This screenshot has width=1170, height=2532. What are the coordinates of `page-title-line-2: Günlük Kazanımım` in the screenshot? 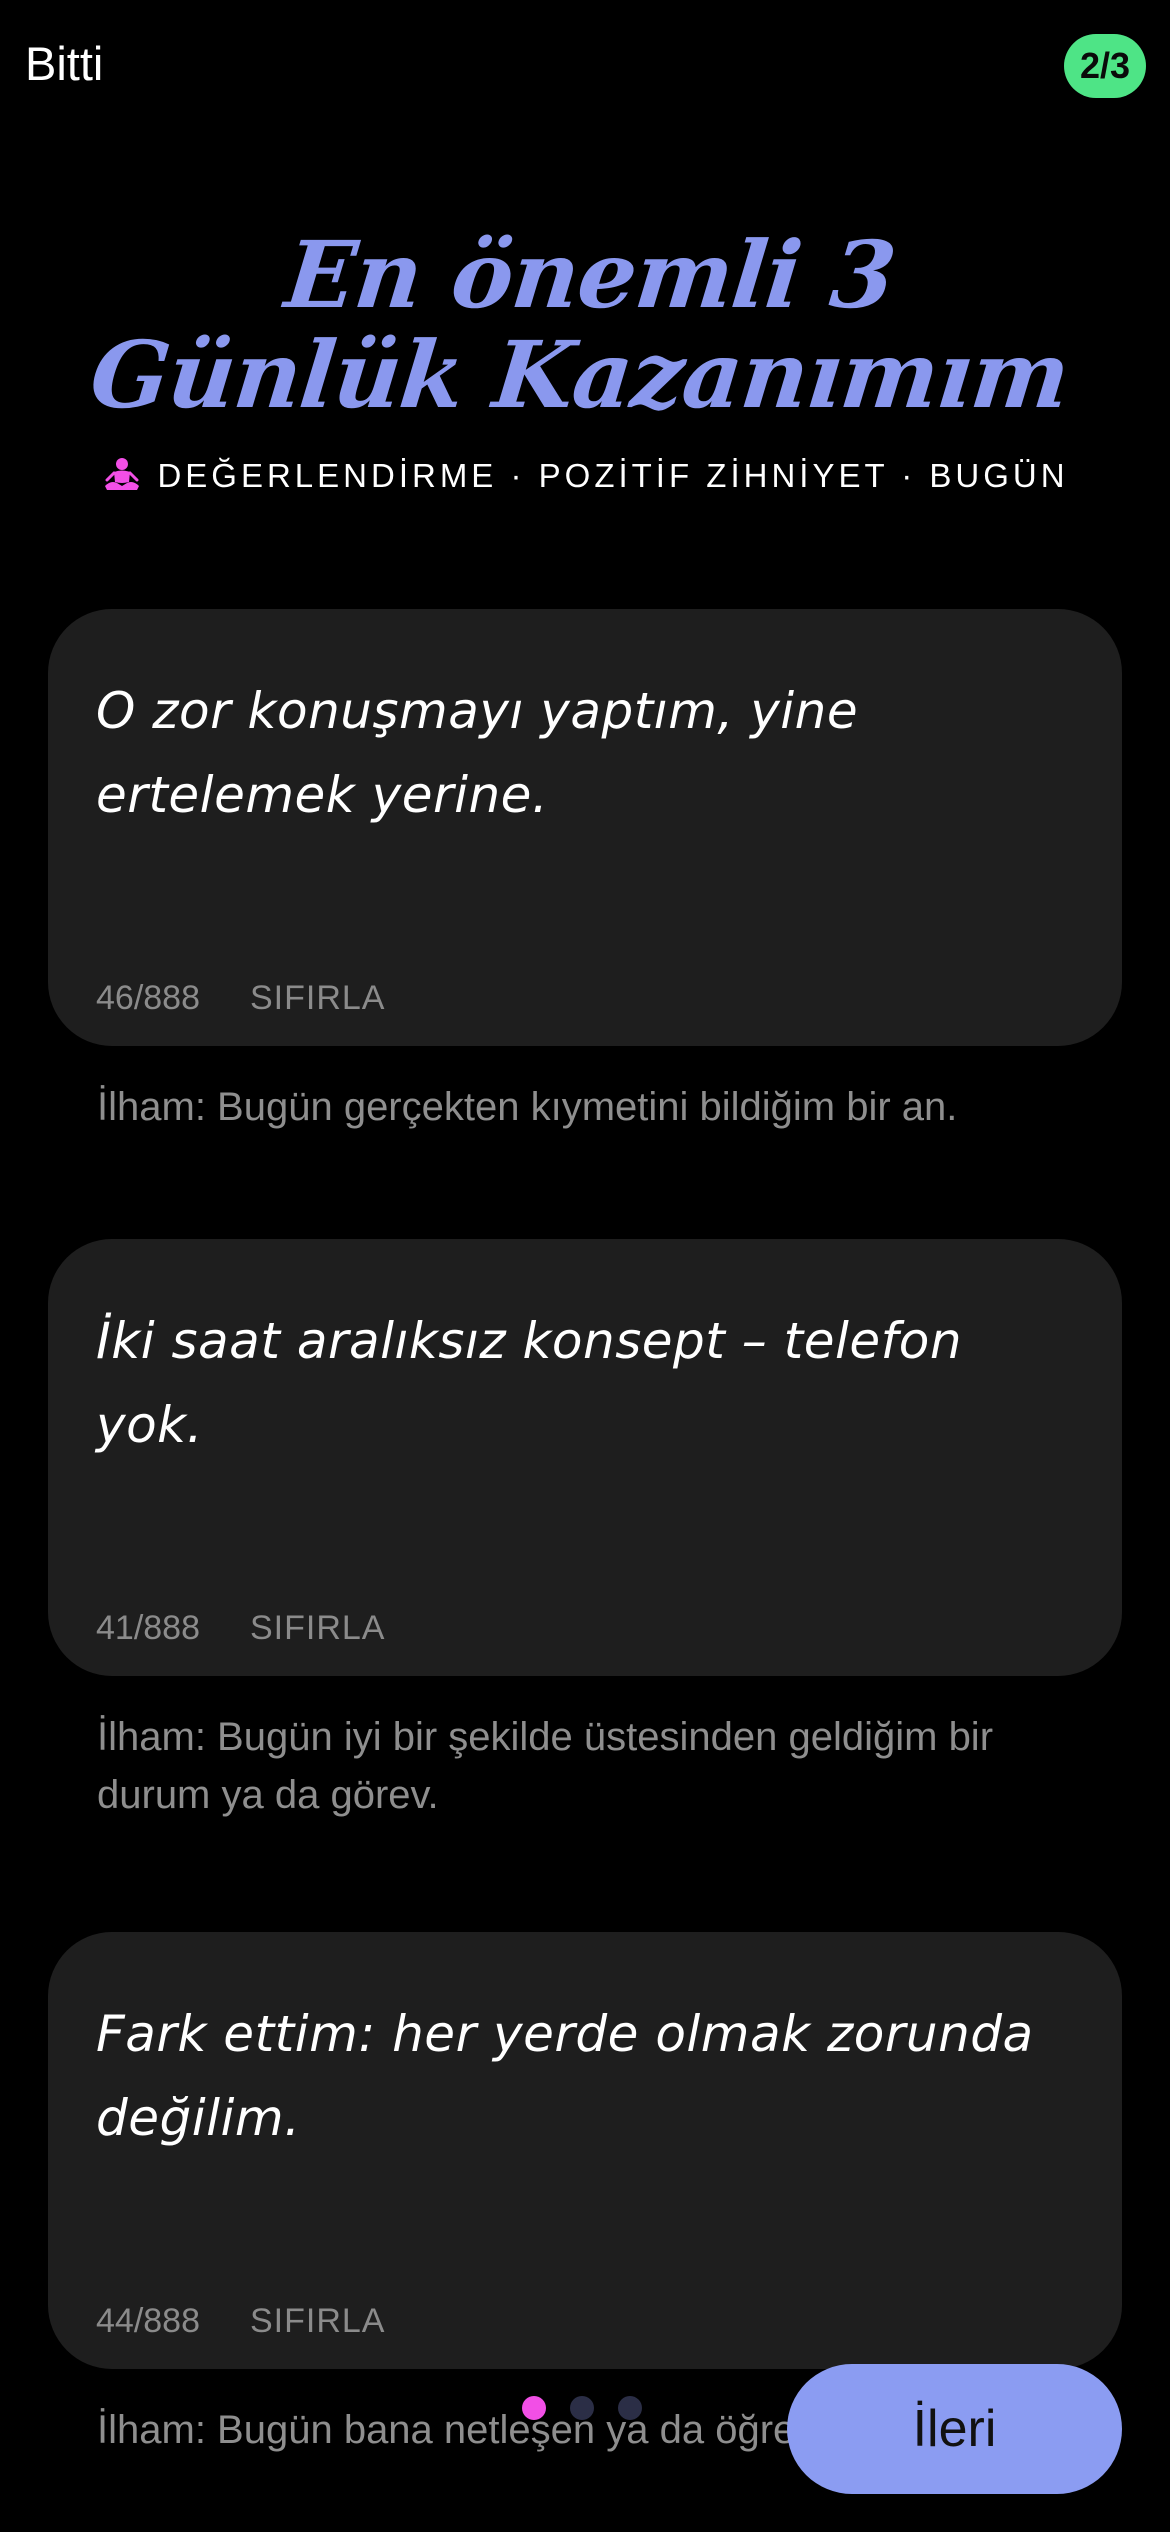 It's located at (579, 375).